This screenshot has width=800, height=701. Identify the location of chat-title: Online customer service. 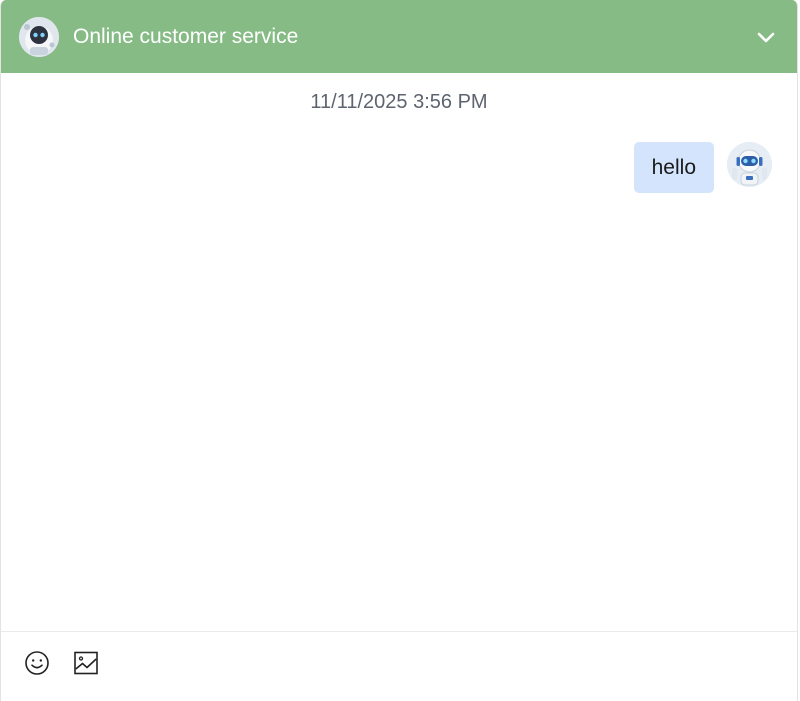
(186, 36).